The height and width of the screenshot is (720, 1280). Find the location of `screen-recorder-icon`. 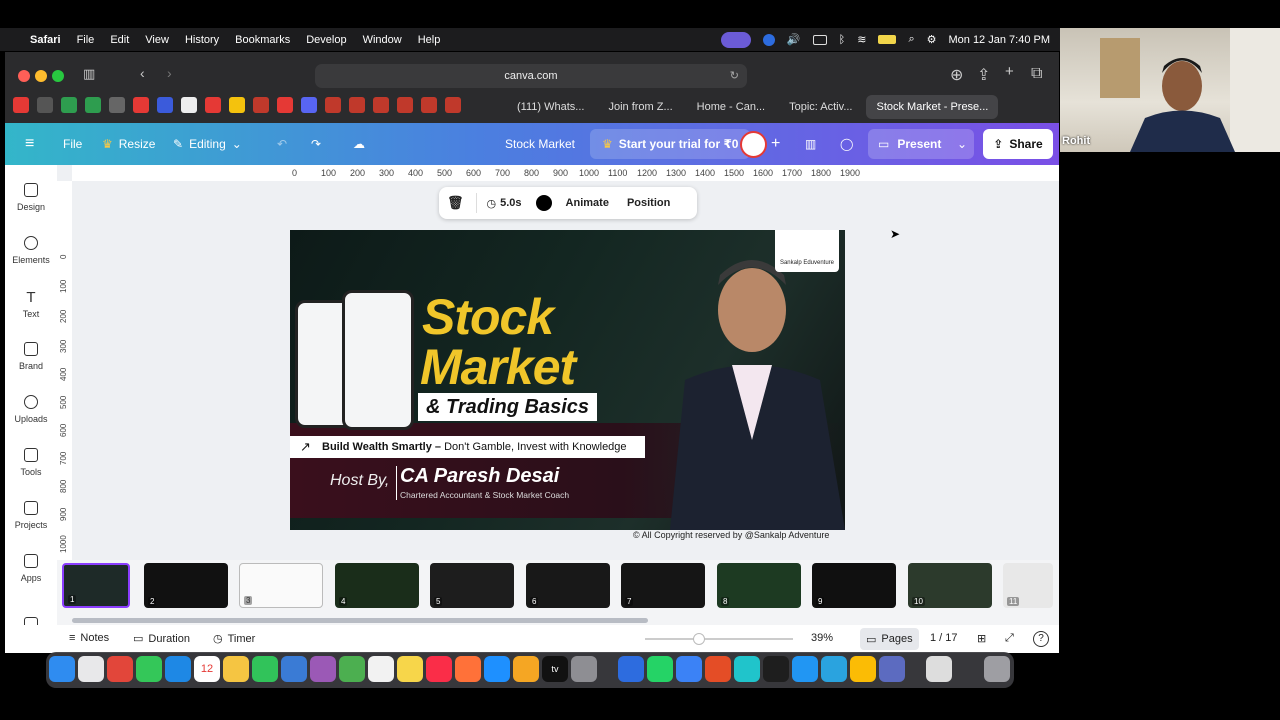

screen-recorder-icon is located at coordinates (120, 669).